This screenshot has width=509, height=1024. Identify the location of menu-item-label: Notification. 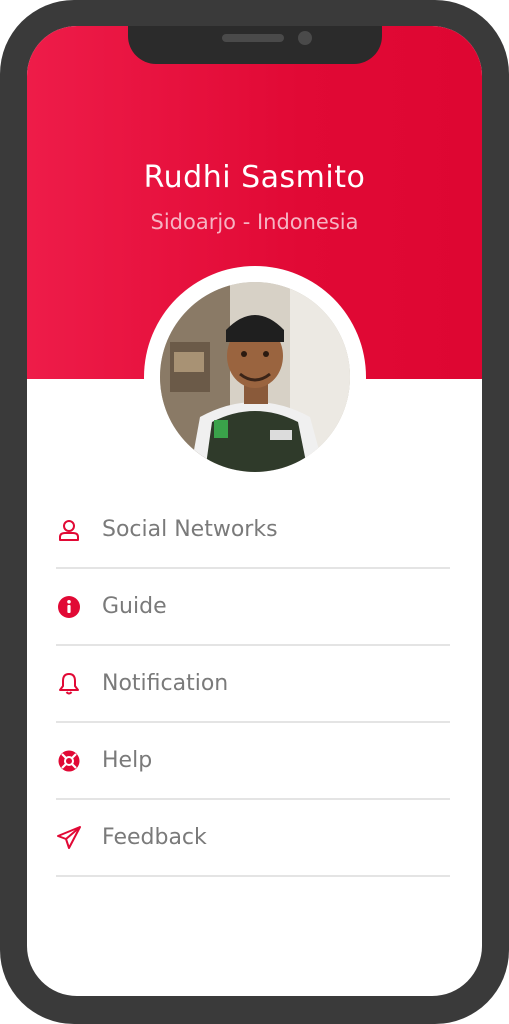
(165, 683).